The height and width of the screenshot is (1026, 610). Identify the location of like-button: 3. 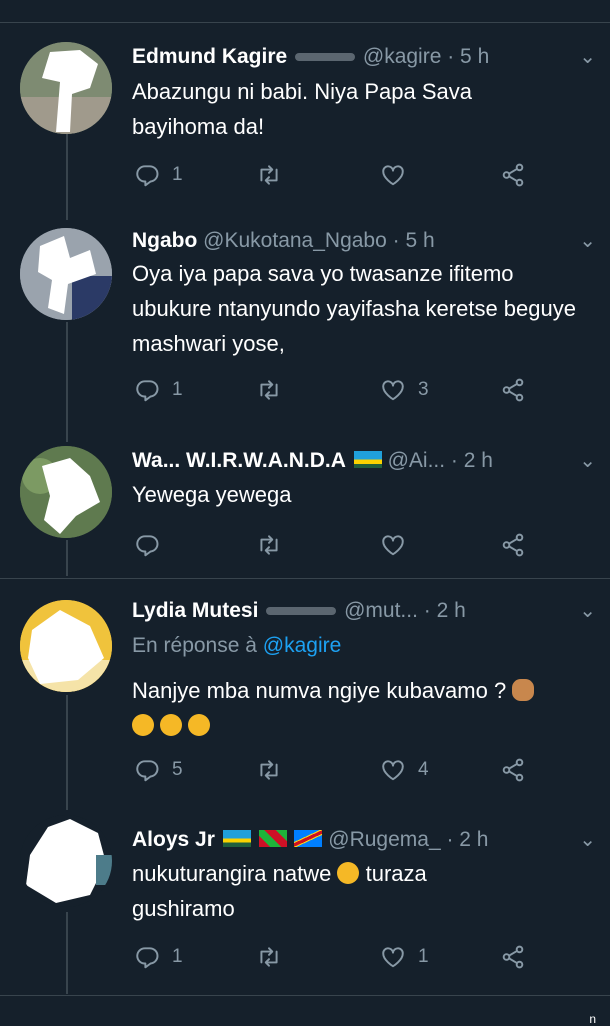
(404, 390).